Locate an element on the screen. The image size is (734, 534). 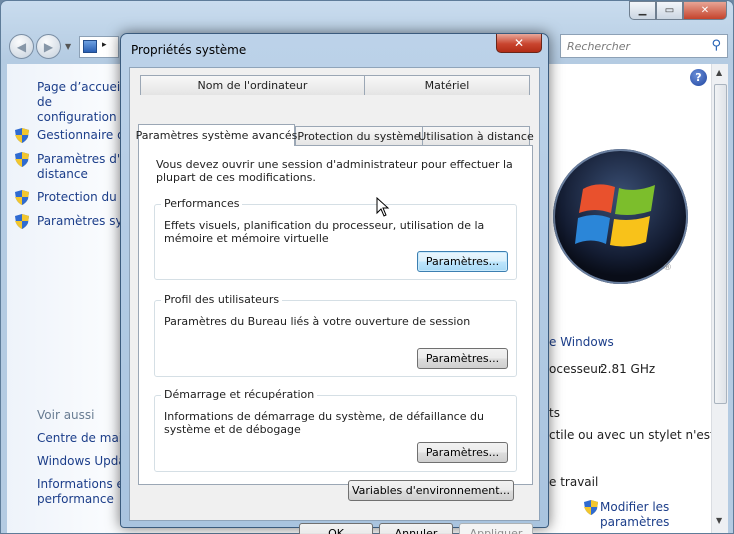
processor-label: ocesseur is located at coordinates (576, 369).